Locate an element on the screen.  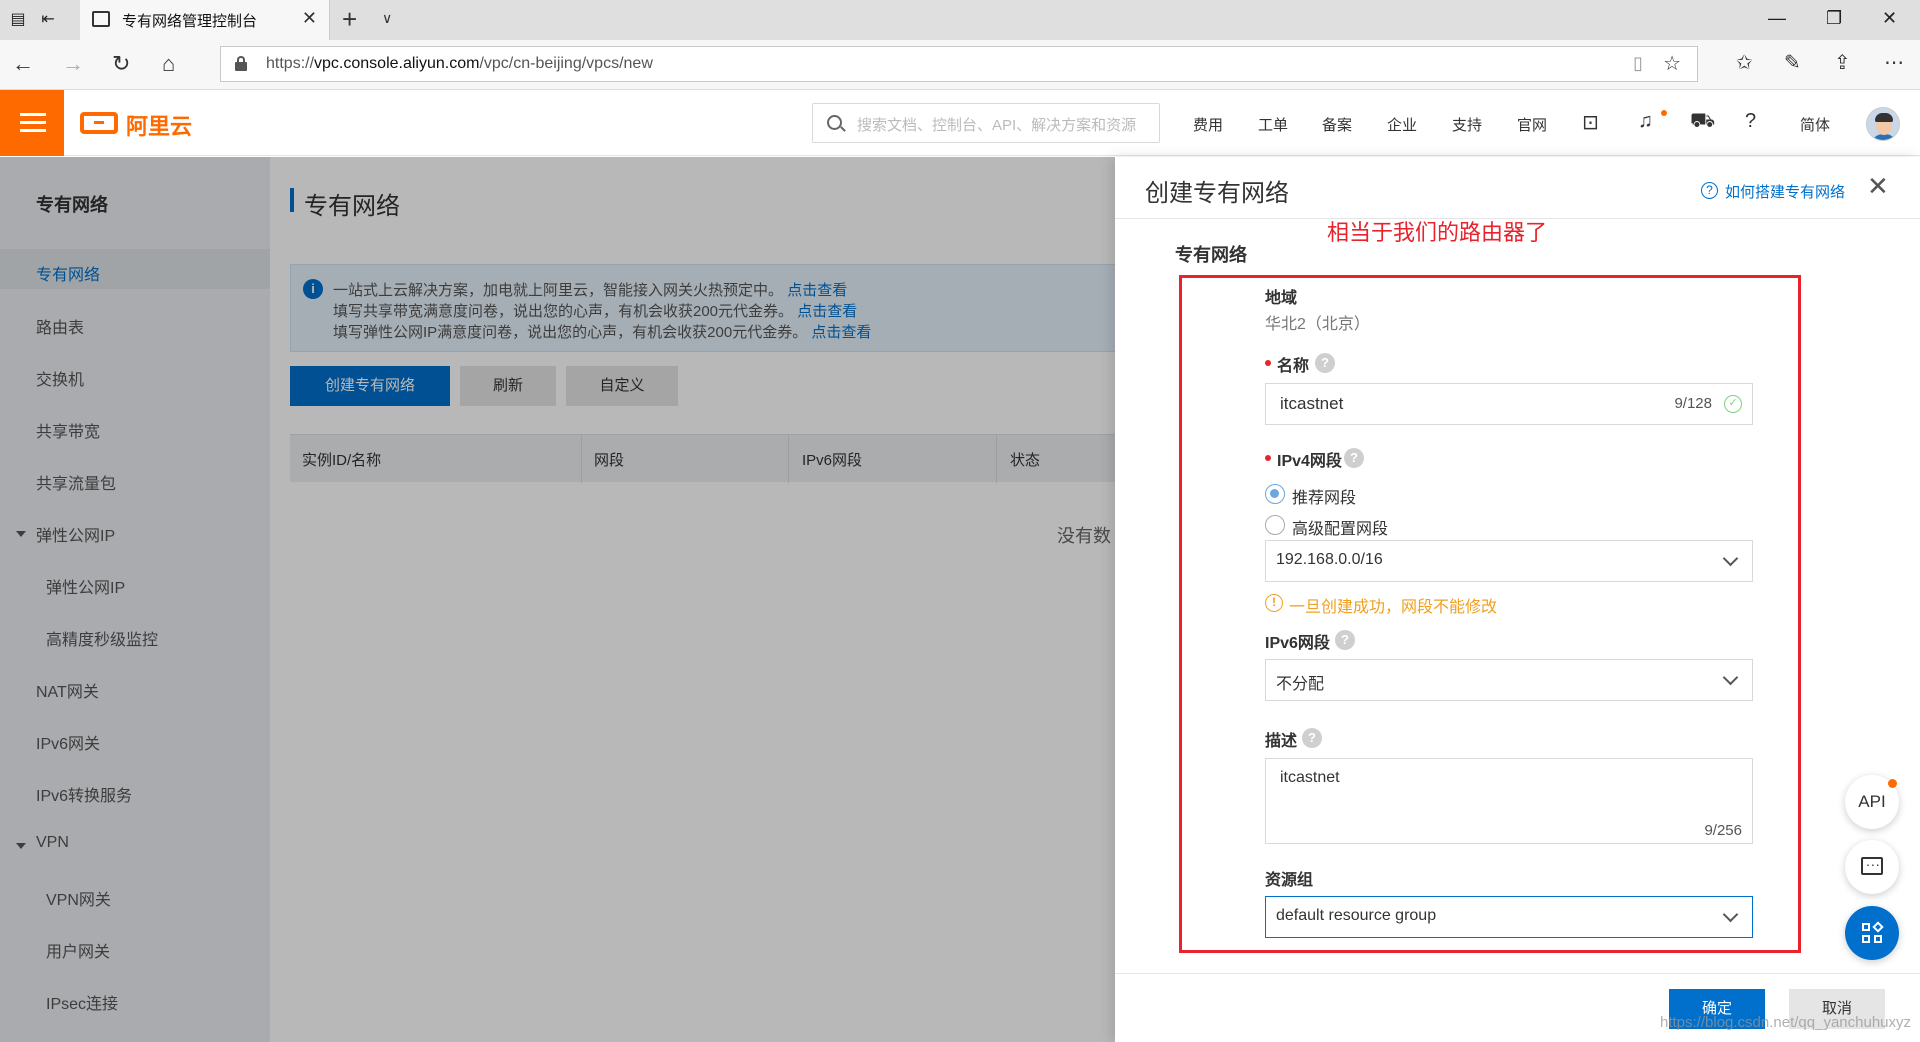
chevron-down-icon: ∨ is located at coordinates (387, 18).